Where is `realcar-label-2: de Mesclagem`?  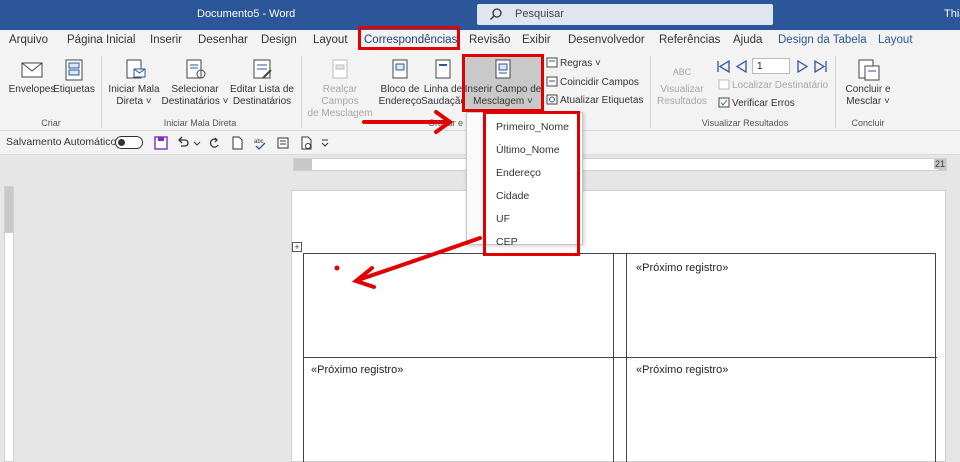 realcar-label-2: de Mesclagem is located at coordinates (340, 113).